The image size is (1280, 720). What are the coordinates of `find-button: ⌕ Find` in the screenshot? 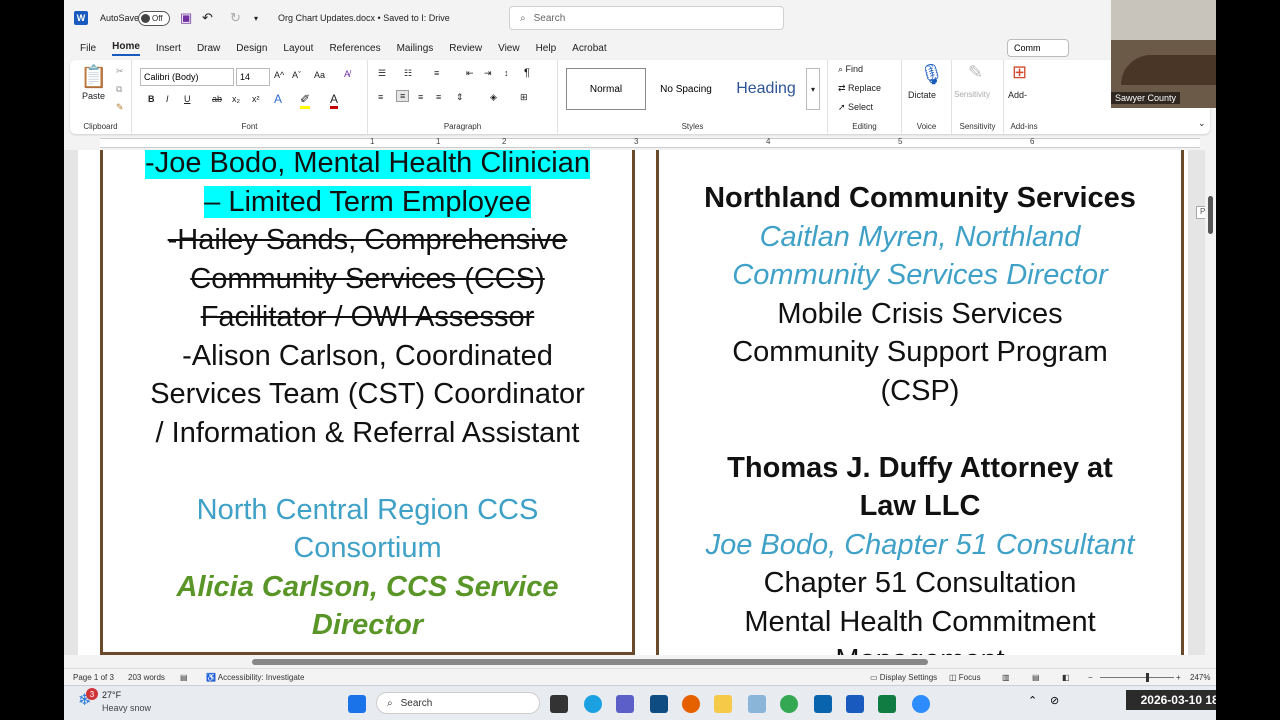 It's located at (850, 69).